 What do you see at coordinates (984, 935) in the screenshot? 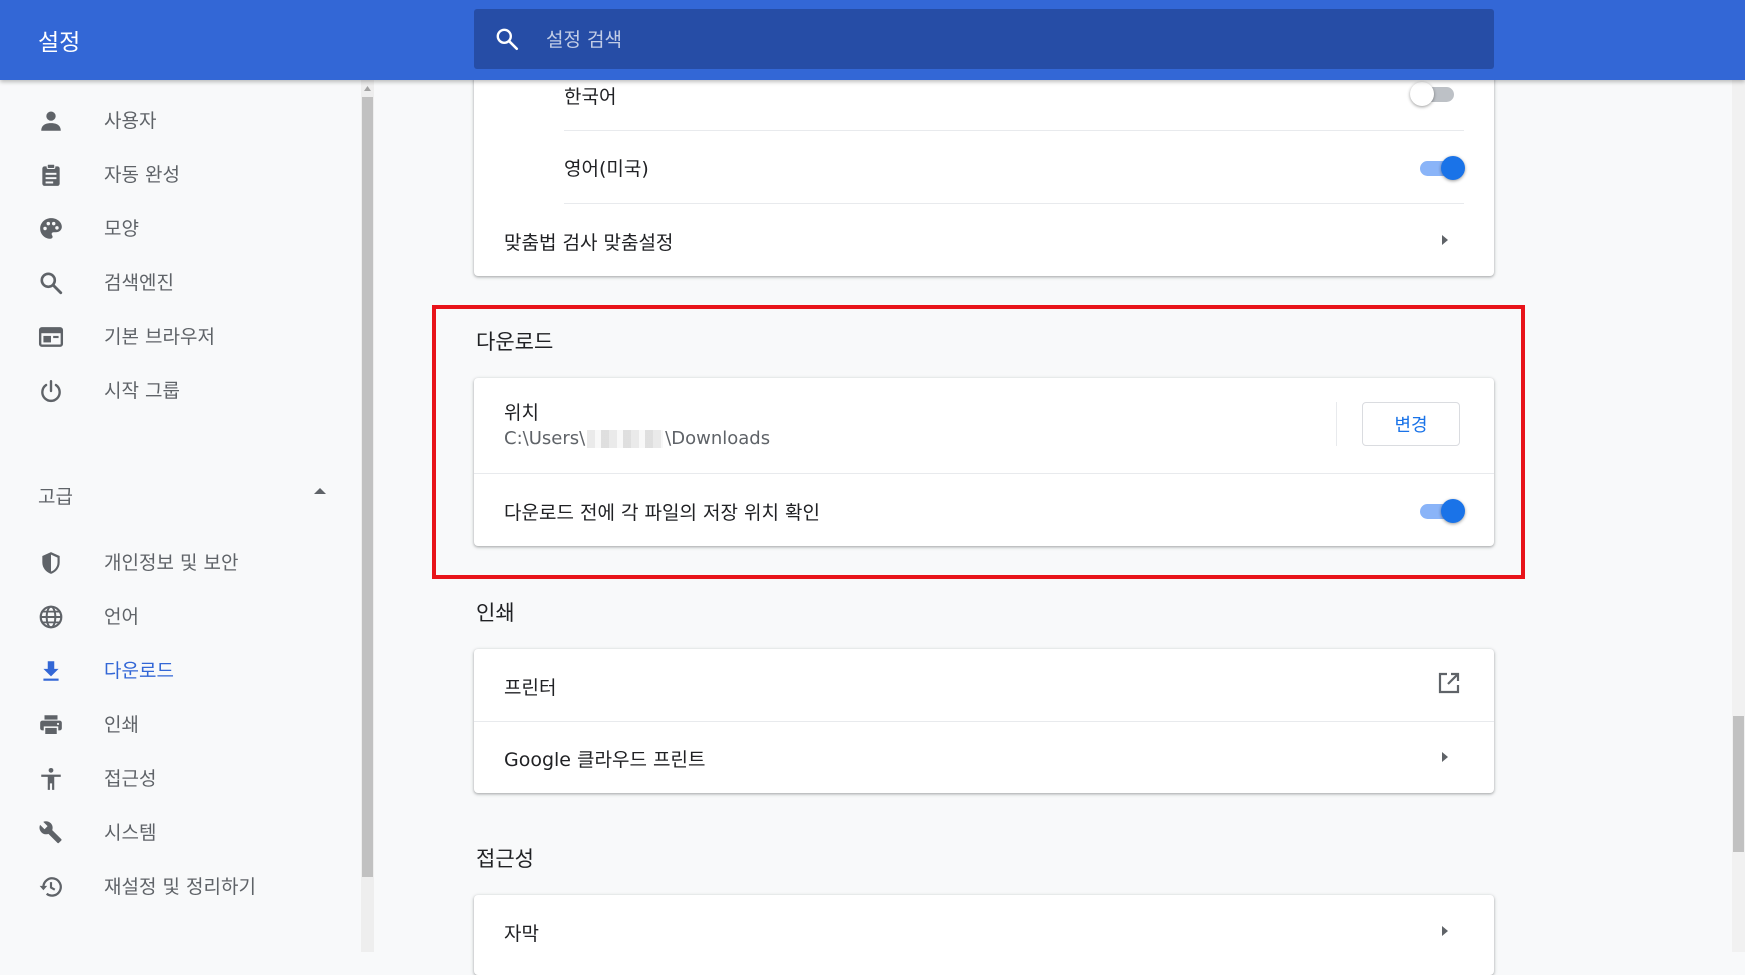
I see `accessibility-card: 자막` at bounding box center [984, 935].